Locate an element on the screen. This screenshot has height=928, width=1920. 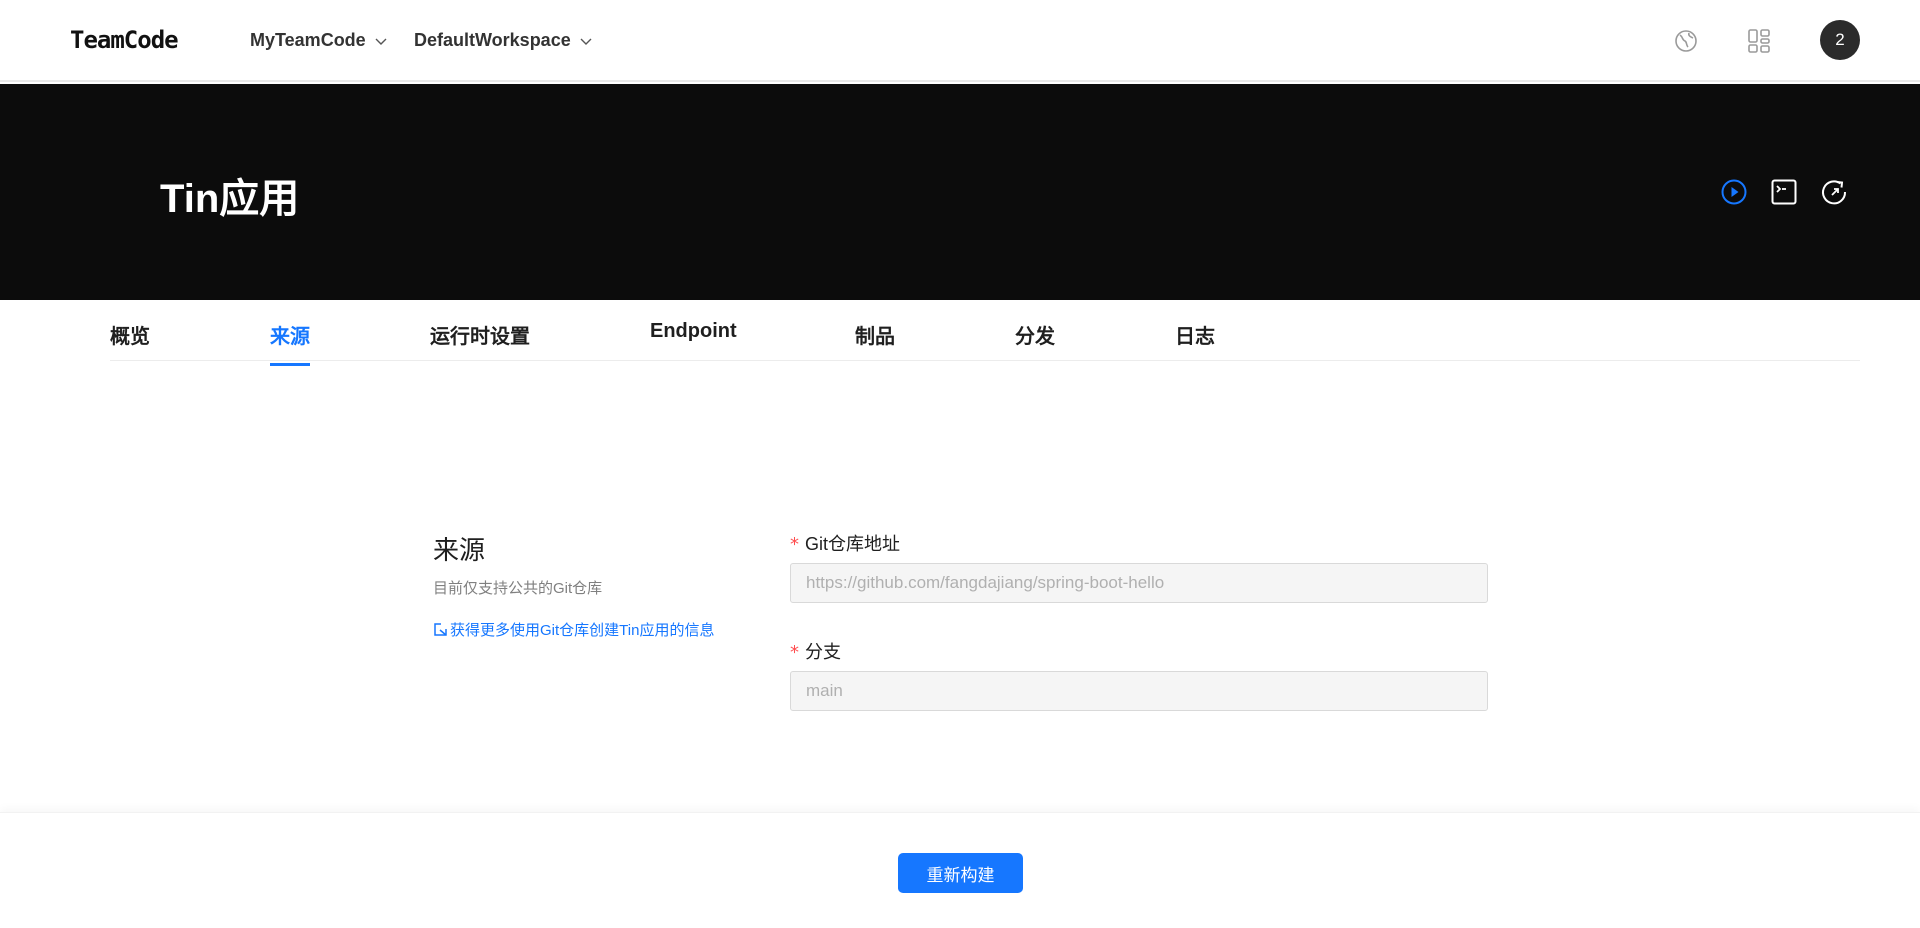
top-header: TeamCode MyTeamCode DefaultWorkspace 2 is located at coordinates (960, 41).